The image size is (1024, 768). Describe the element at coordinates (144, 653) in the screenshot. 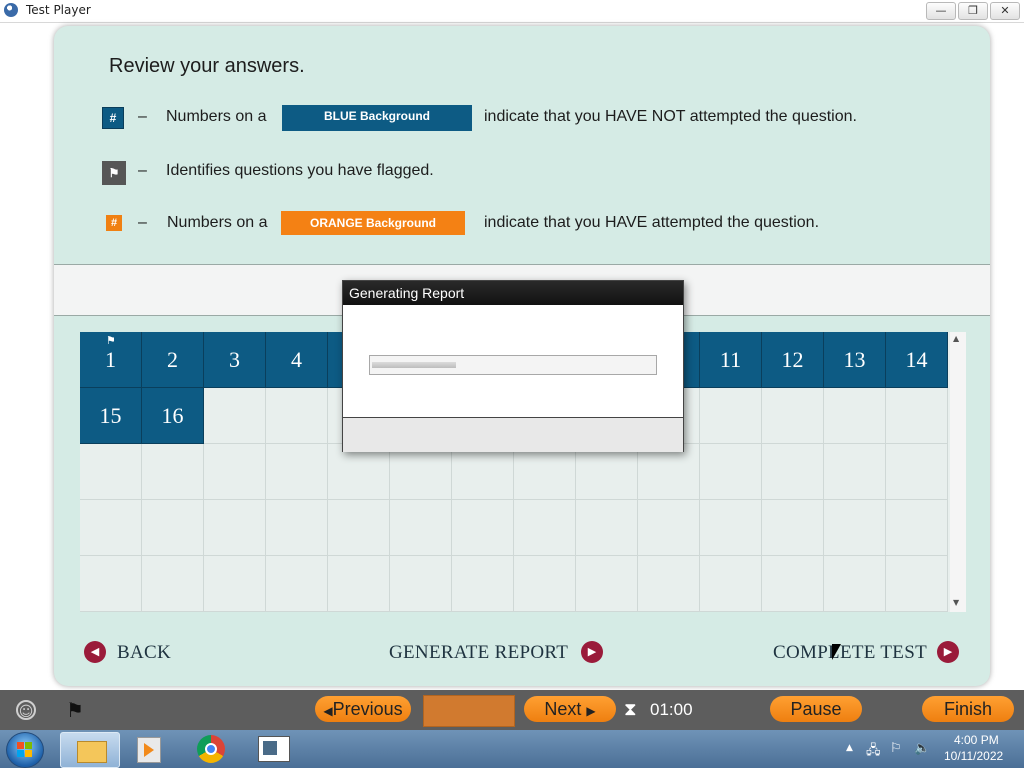

I see `back-button: BACK` at that location.